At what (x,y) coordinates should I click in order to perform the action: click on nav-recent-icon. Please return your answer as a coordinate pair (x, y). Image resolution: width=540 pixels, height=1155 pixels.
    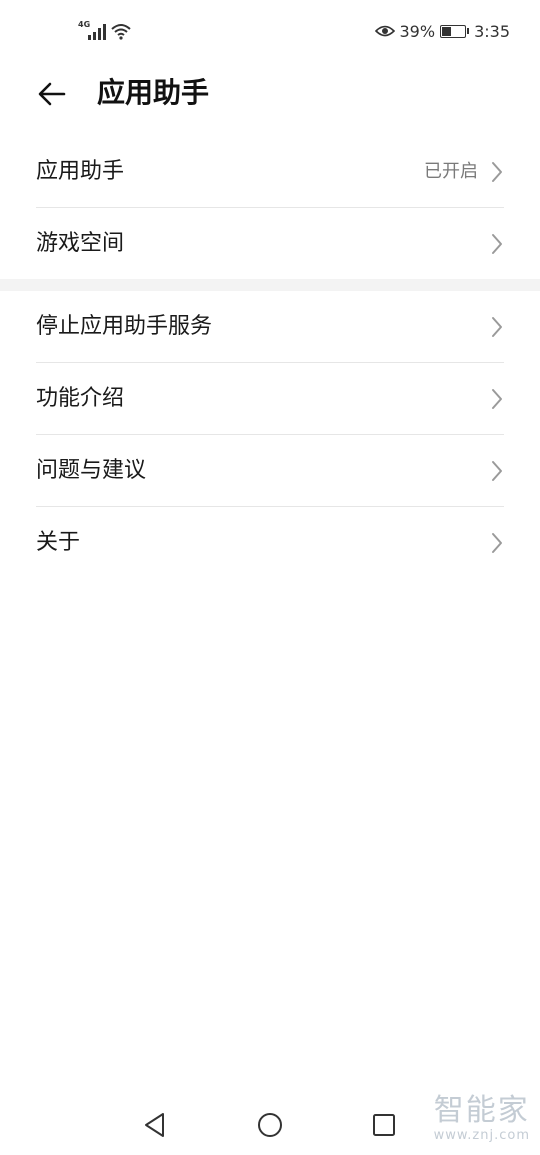
    Looking at the image, I should click on (384, 1125).